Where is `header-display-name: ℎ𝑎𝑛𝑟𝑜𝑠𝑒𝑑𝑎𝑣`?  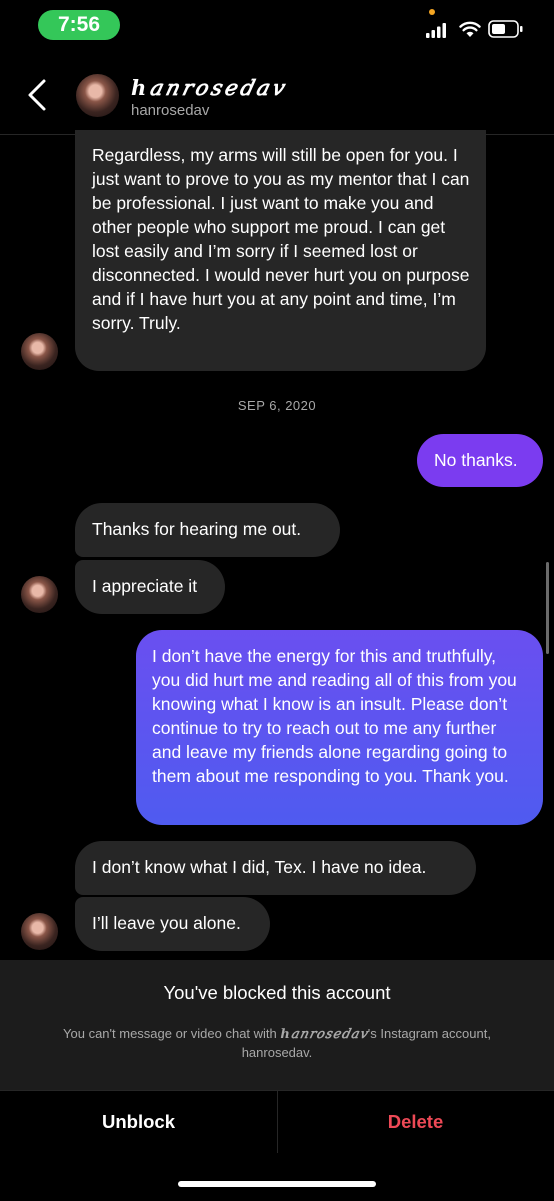 header-display-name: ℎ𝑎𝑛𝑟𝑜𝑠𝑒𝑑𝑎𝑣 is located at coordinates (208, 87).